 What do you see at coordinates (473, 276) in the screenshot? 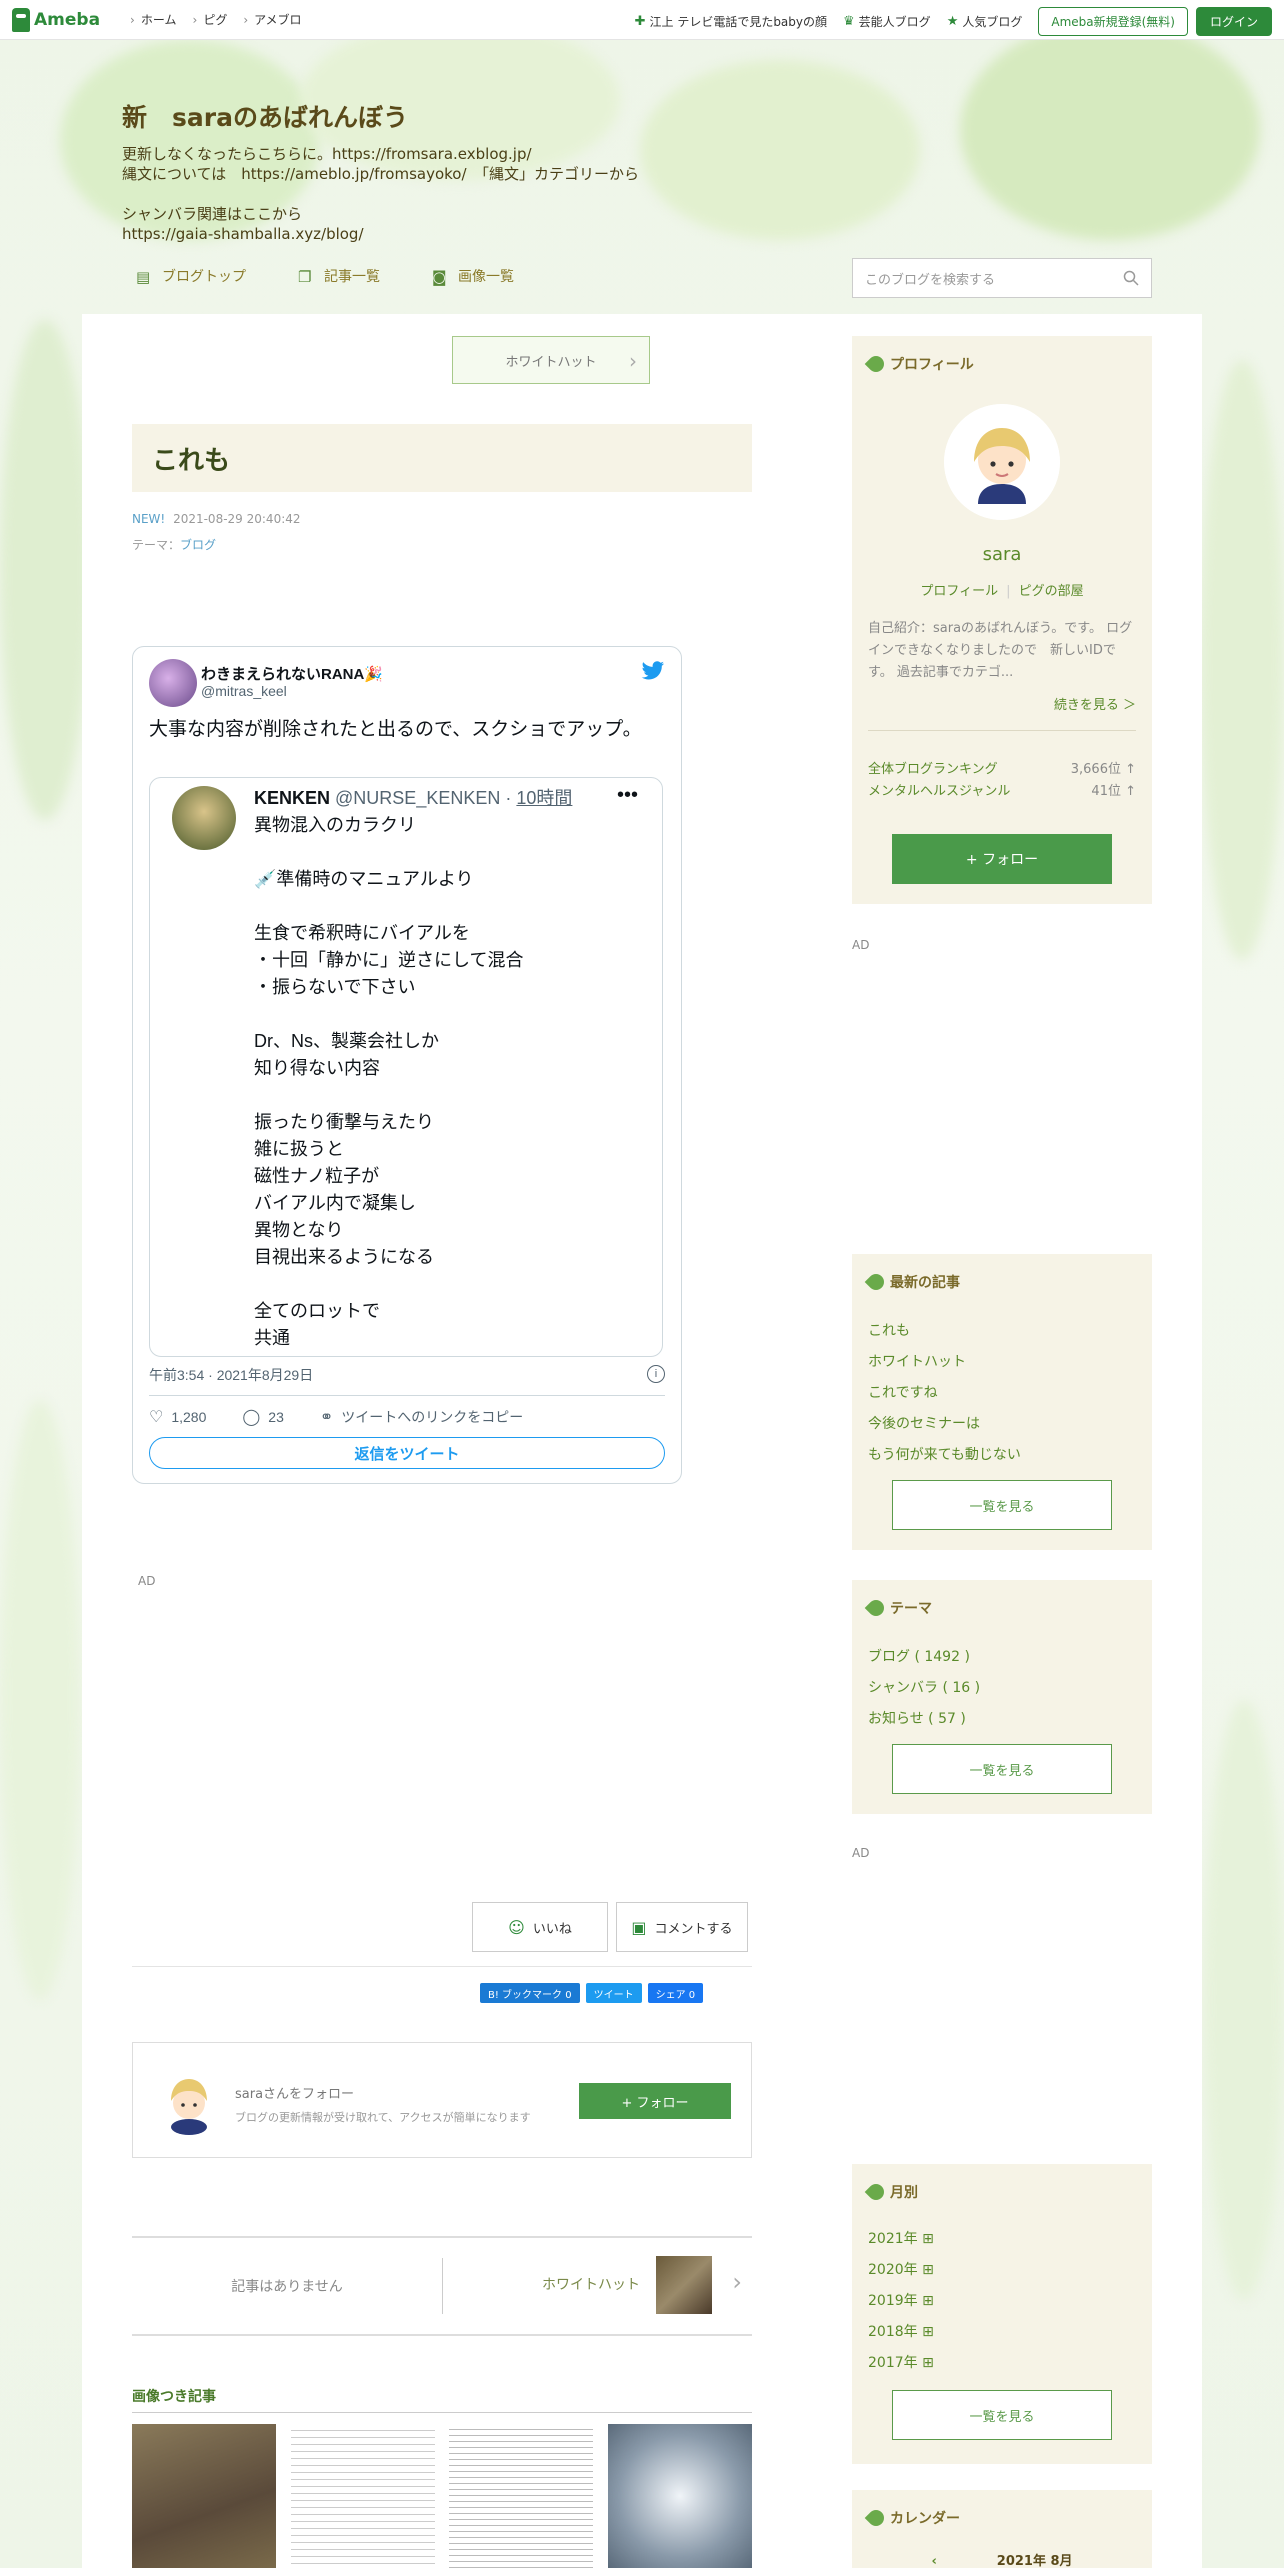
I see `blog-nav-images: ◙ 画像一覧` at bounding box center [473, 276].